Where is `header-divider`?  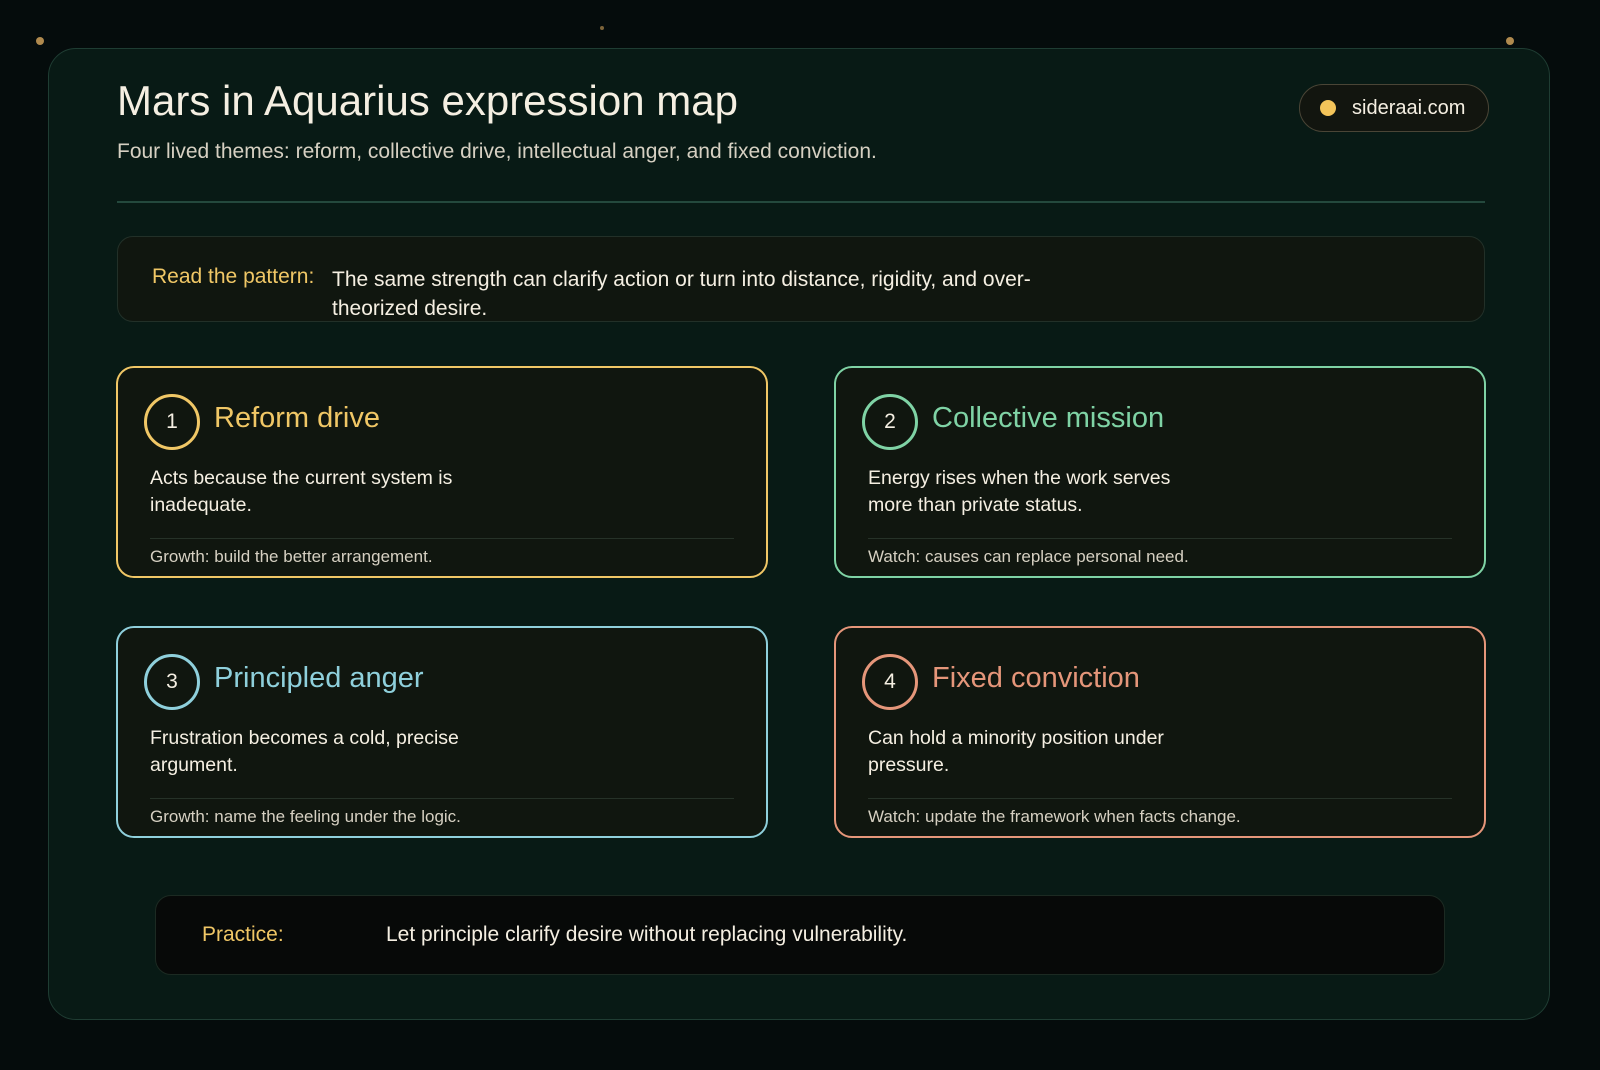 header-divider is located at coordinates (801, 202).